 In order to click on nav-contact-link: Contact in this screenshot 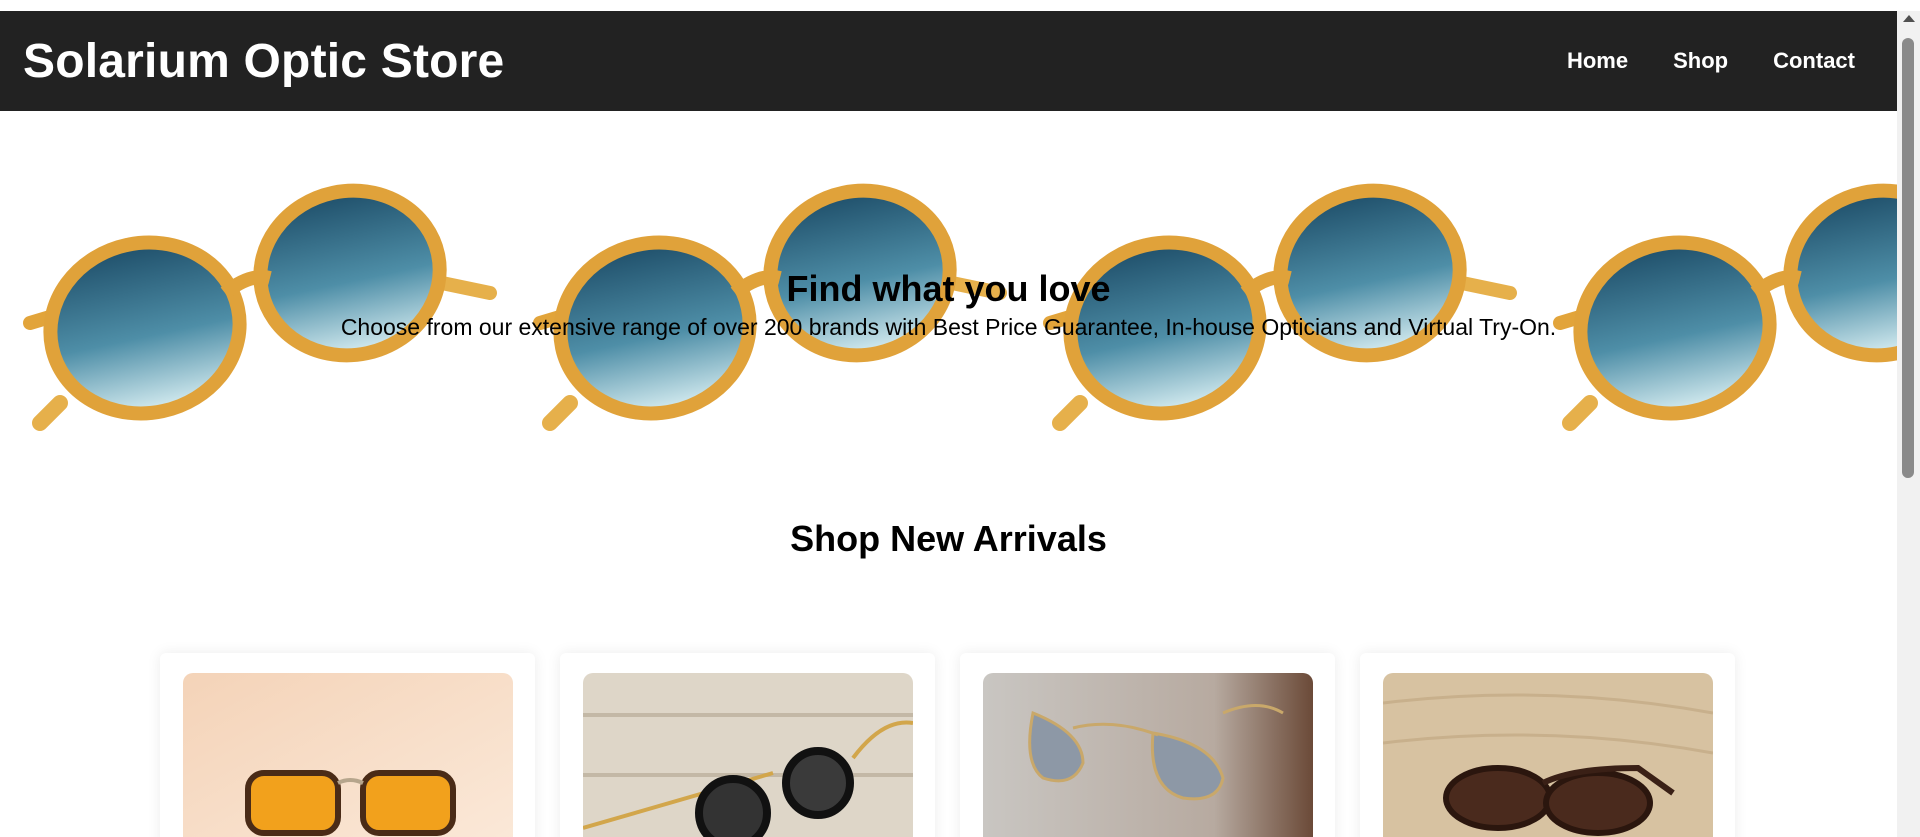, I will do `click(1814, 61)`.